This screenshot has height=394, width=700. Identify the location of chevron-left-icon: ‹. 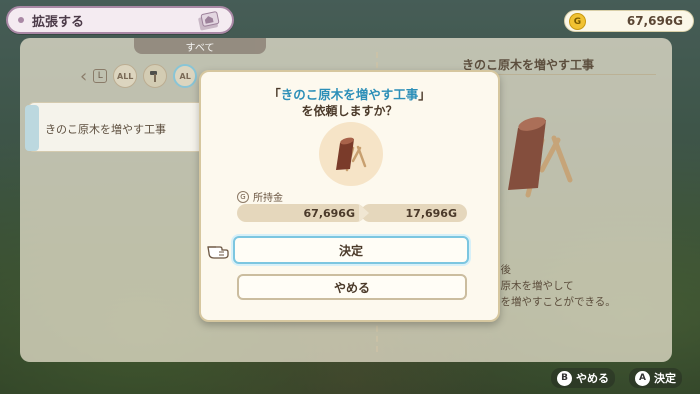
(83, 76).